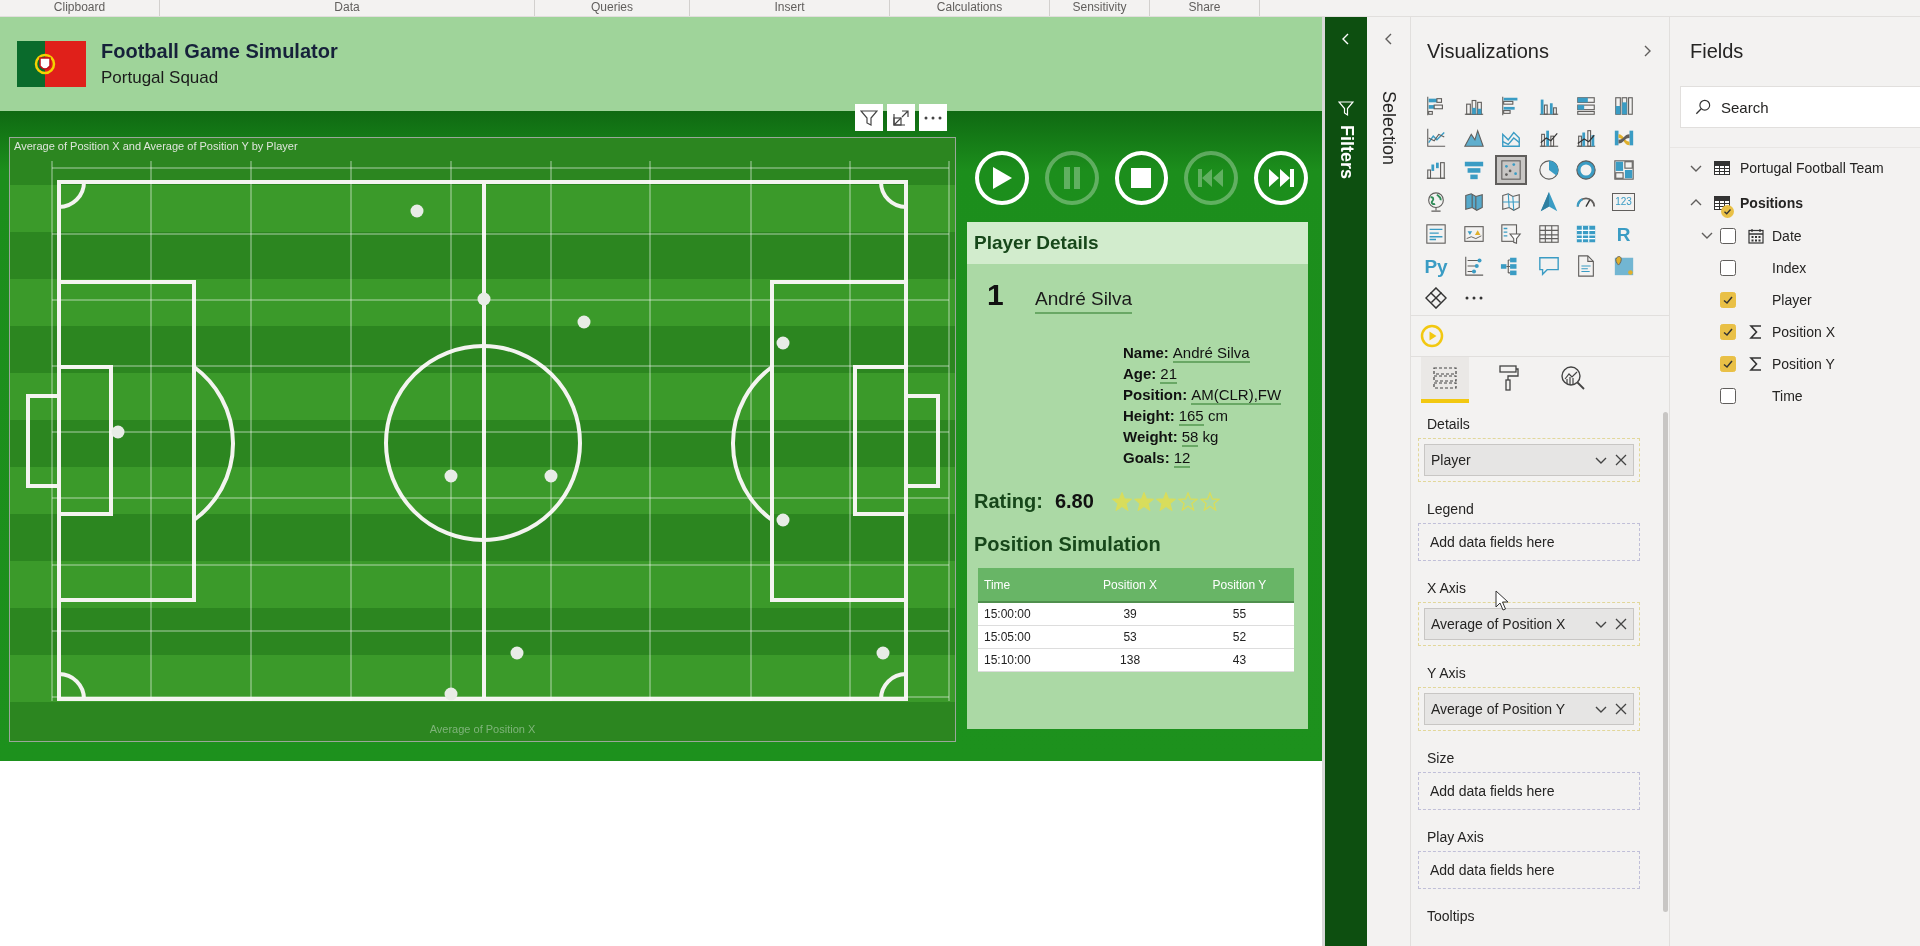  Describe the element at coordinates (1804, 332) in the screenshot. I see `field-name: Position X` at that location.